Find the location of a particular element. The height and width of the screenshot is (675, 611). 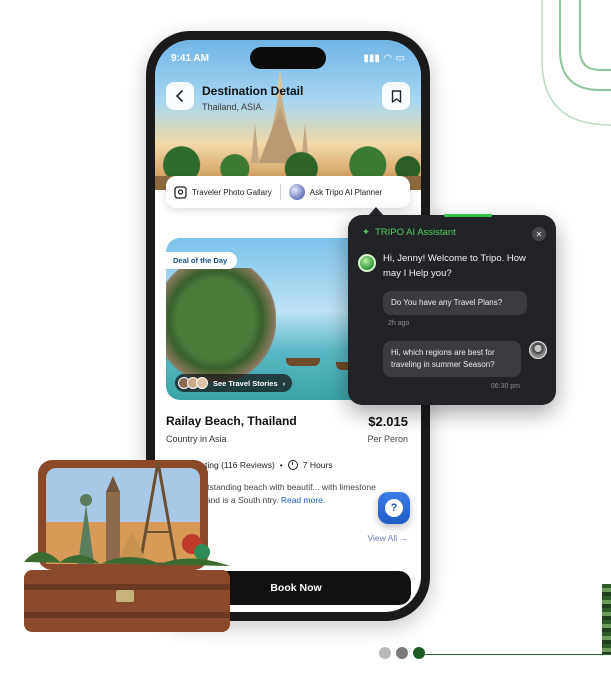

wifi-icon: ◠ is located at coordinates (387, 58).